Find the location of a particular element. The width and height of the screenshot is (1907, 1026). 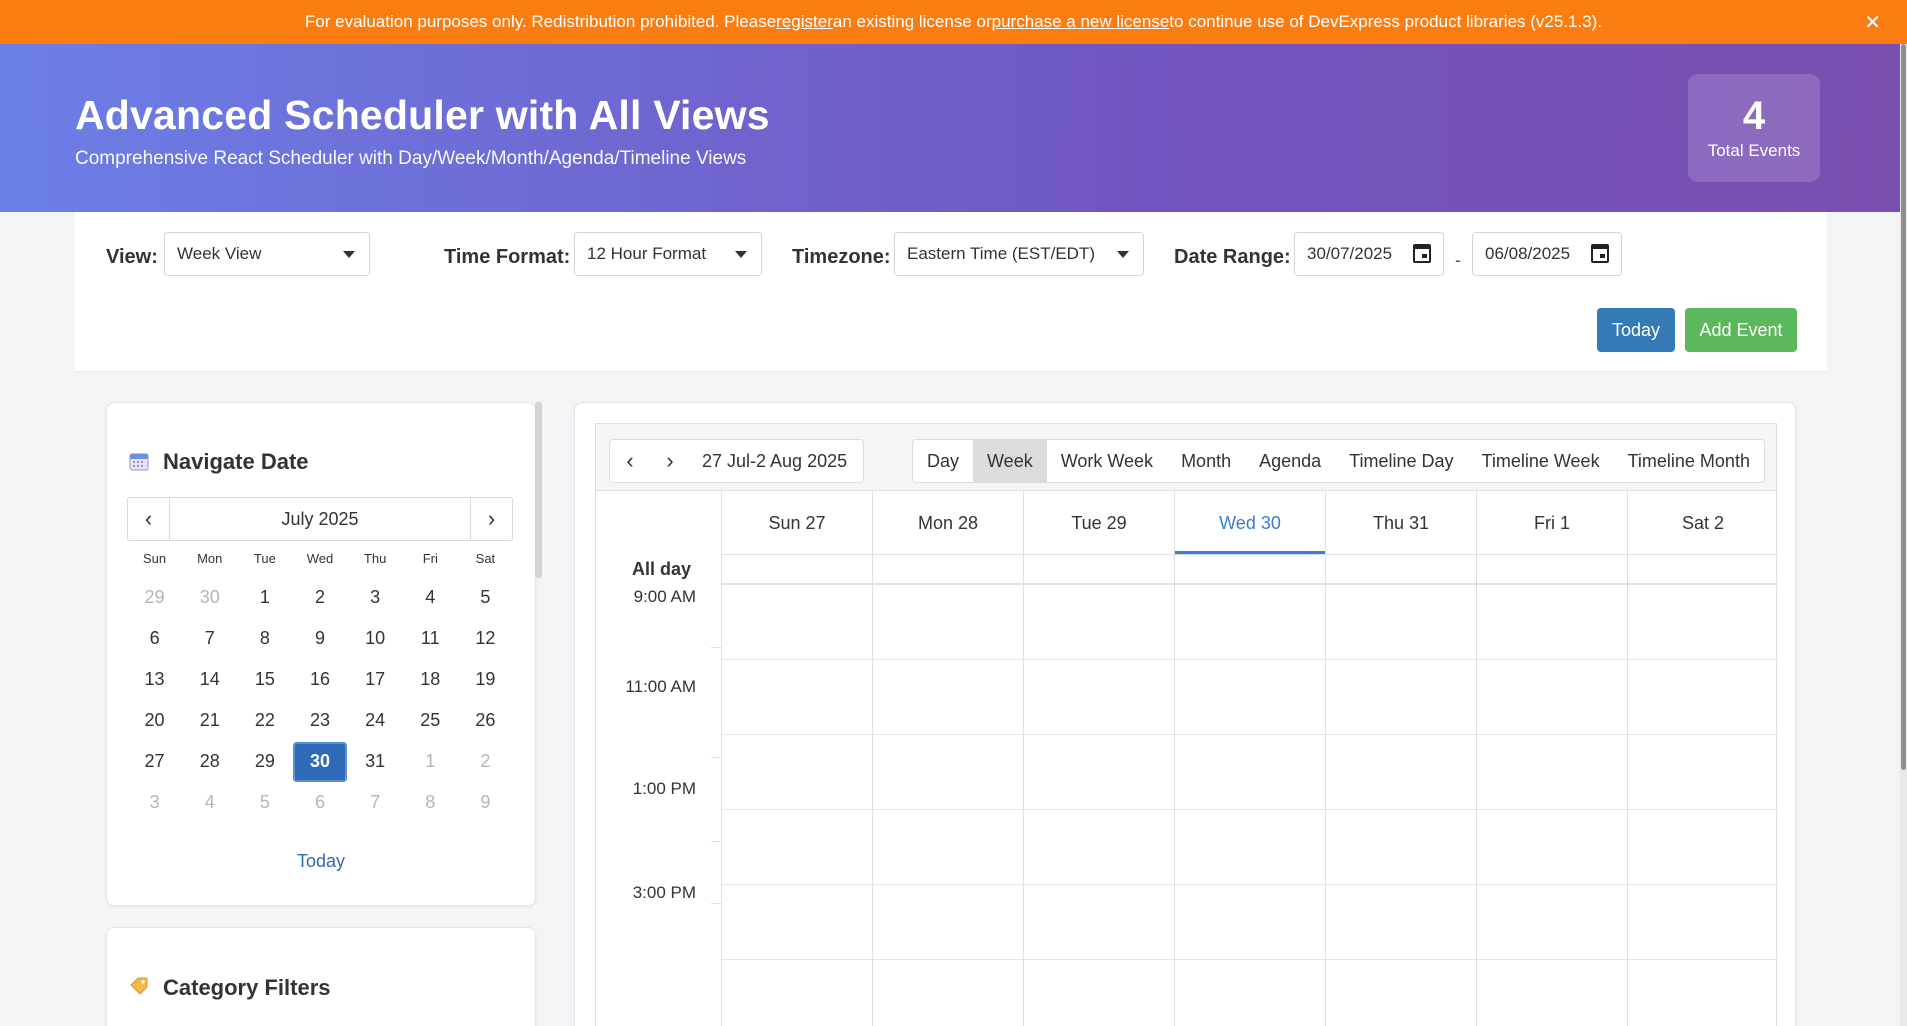

view-tab-work-week: Work Week is located at coordinates (1107, 461).